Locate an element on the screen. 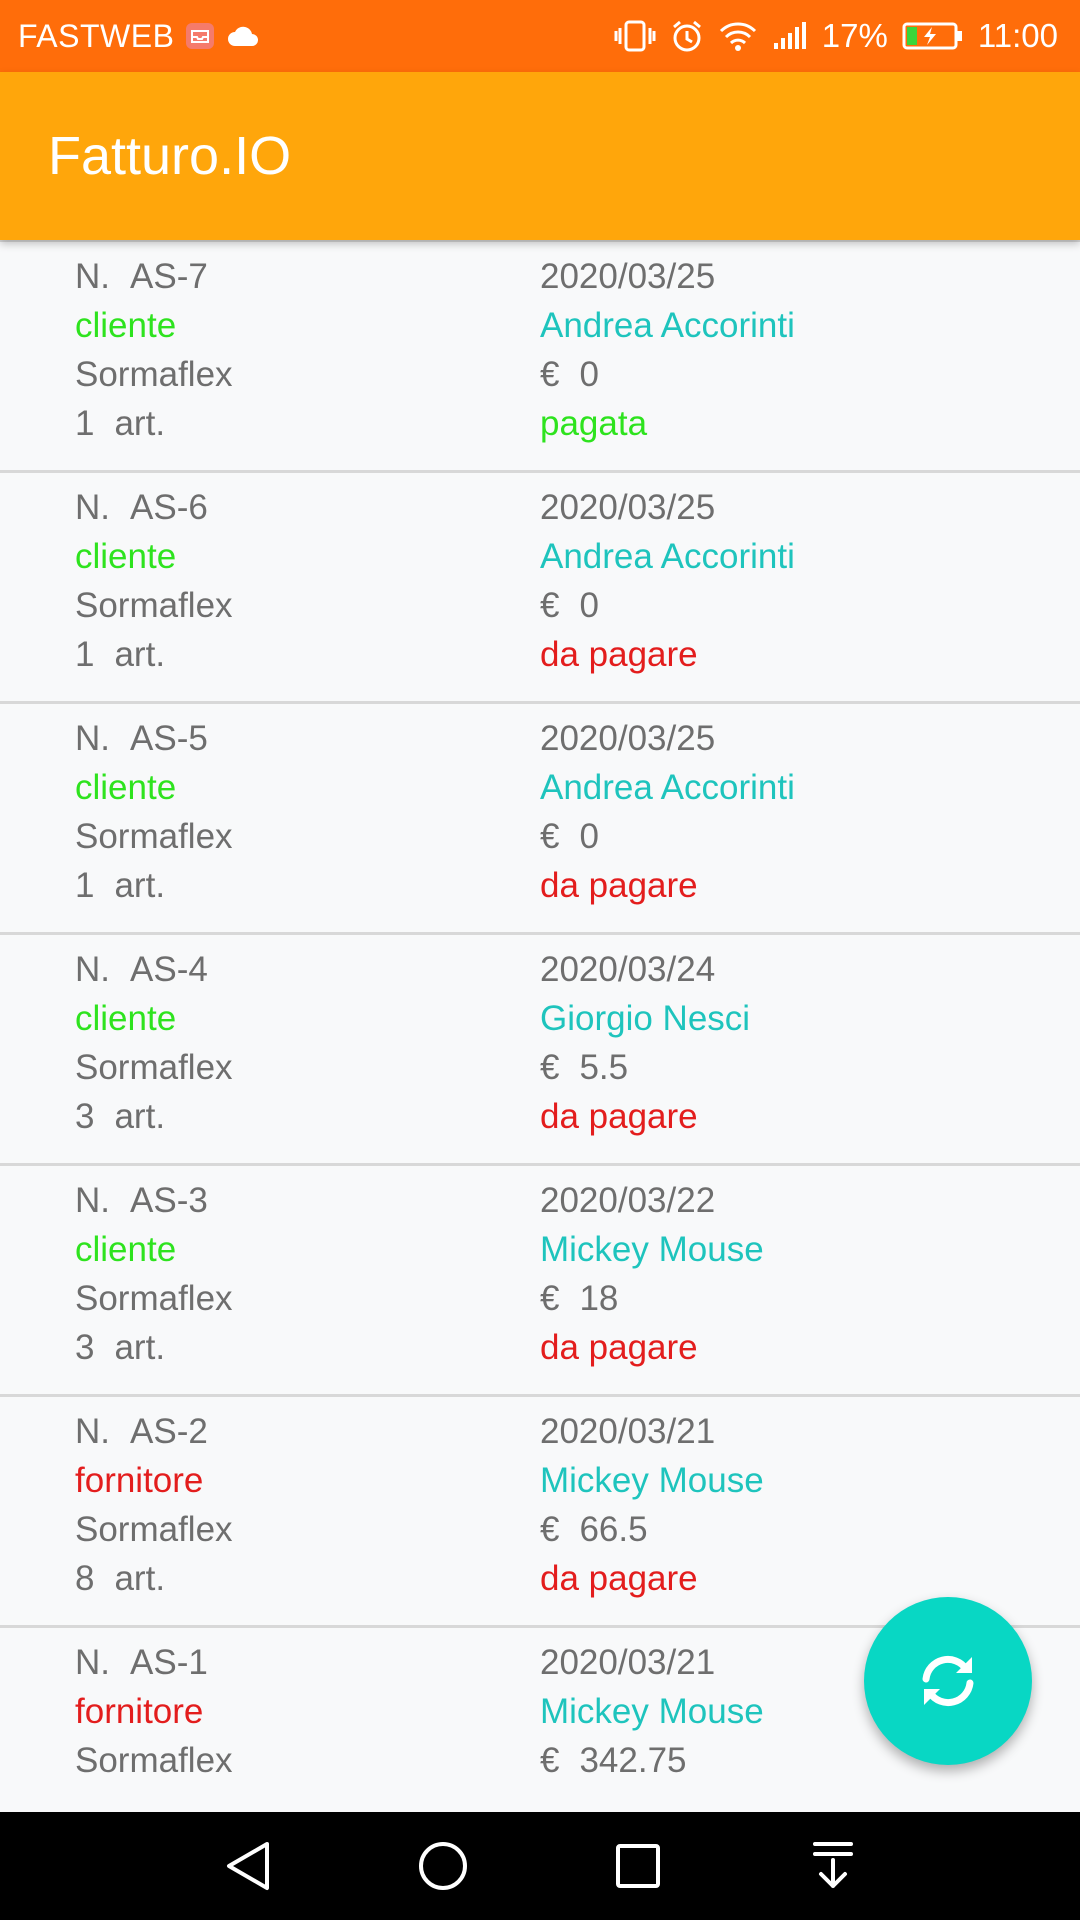  invoice-right-column: 2020/03/25 Andrea Accorinti €0 pagata is located at coordinates (667, 350).